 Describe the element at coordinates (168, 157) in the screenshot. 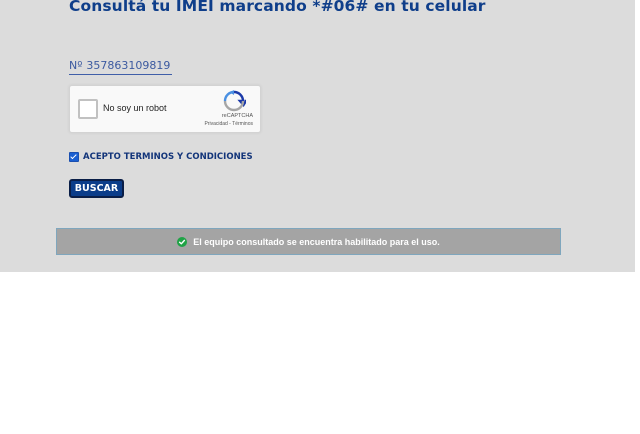

I see `terms-label: ACEPTO TERMINOS Y CONDICIONES` at that location.